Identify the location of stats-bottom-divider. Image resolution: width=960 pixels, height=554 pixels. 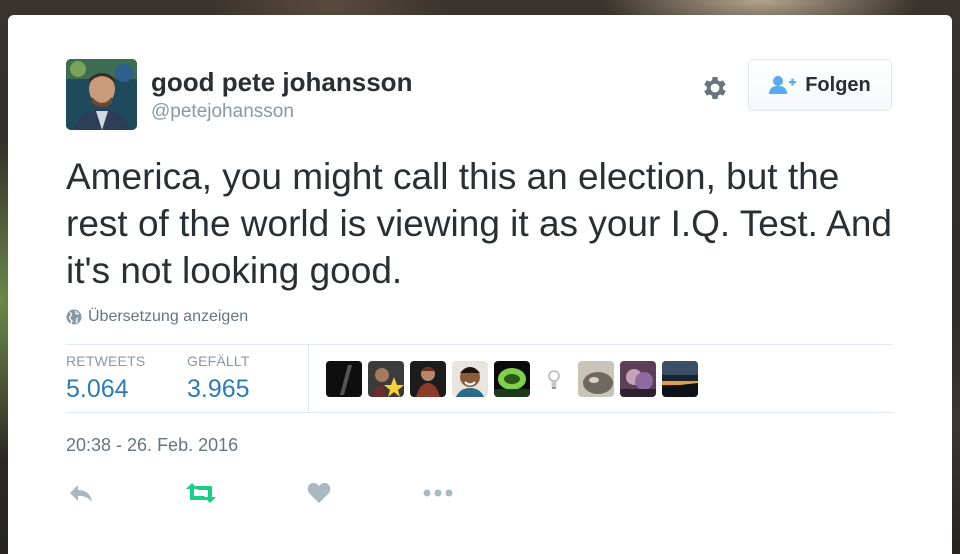
(479, 412).